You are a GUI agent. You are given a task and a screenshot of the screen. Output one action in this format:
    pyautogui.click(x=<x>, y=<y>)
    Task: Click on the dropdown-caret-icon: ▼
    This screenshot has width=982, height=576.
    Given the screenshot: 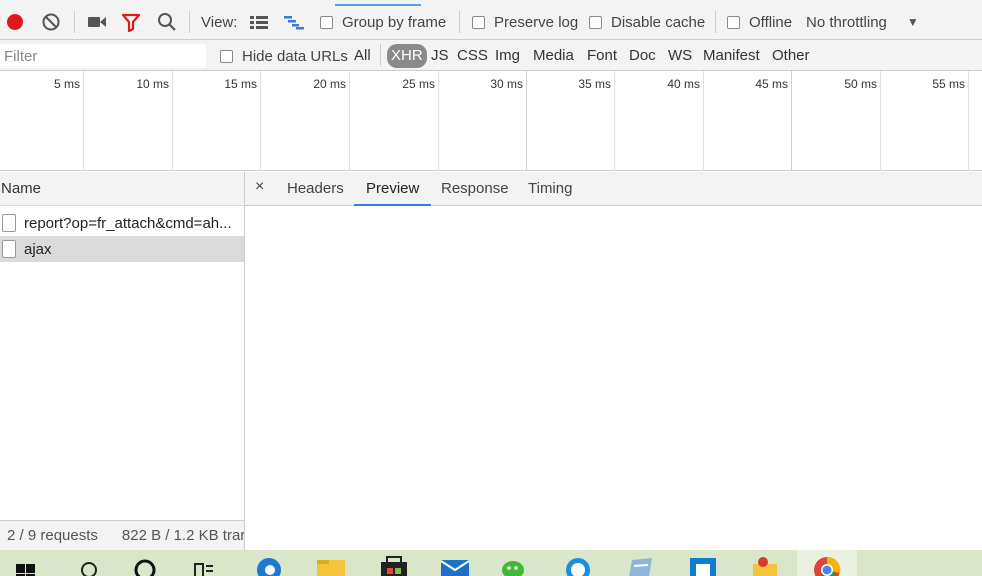 What is the action you would take?
    pyautogui.click(x=912, y=22)
    